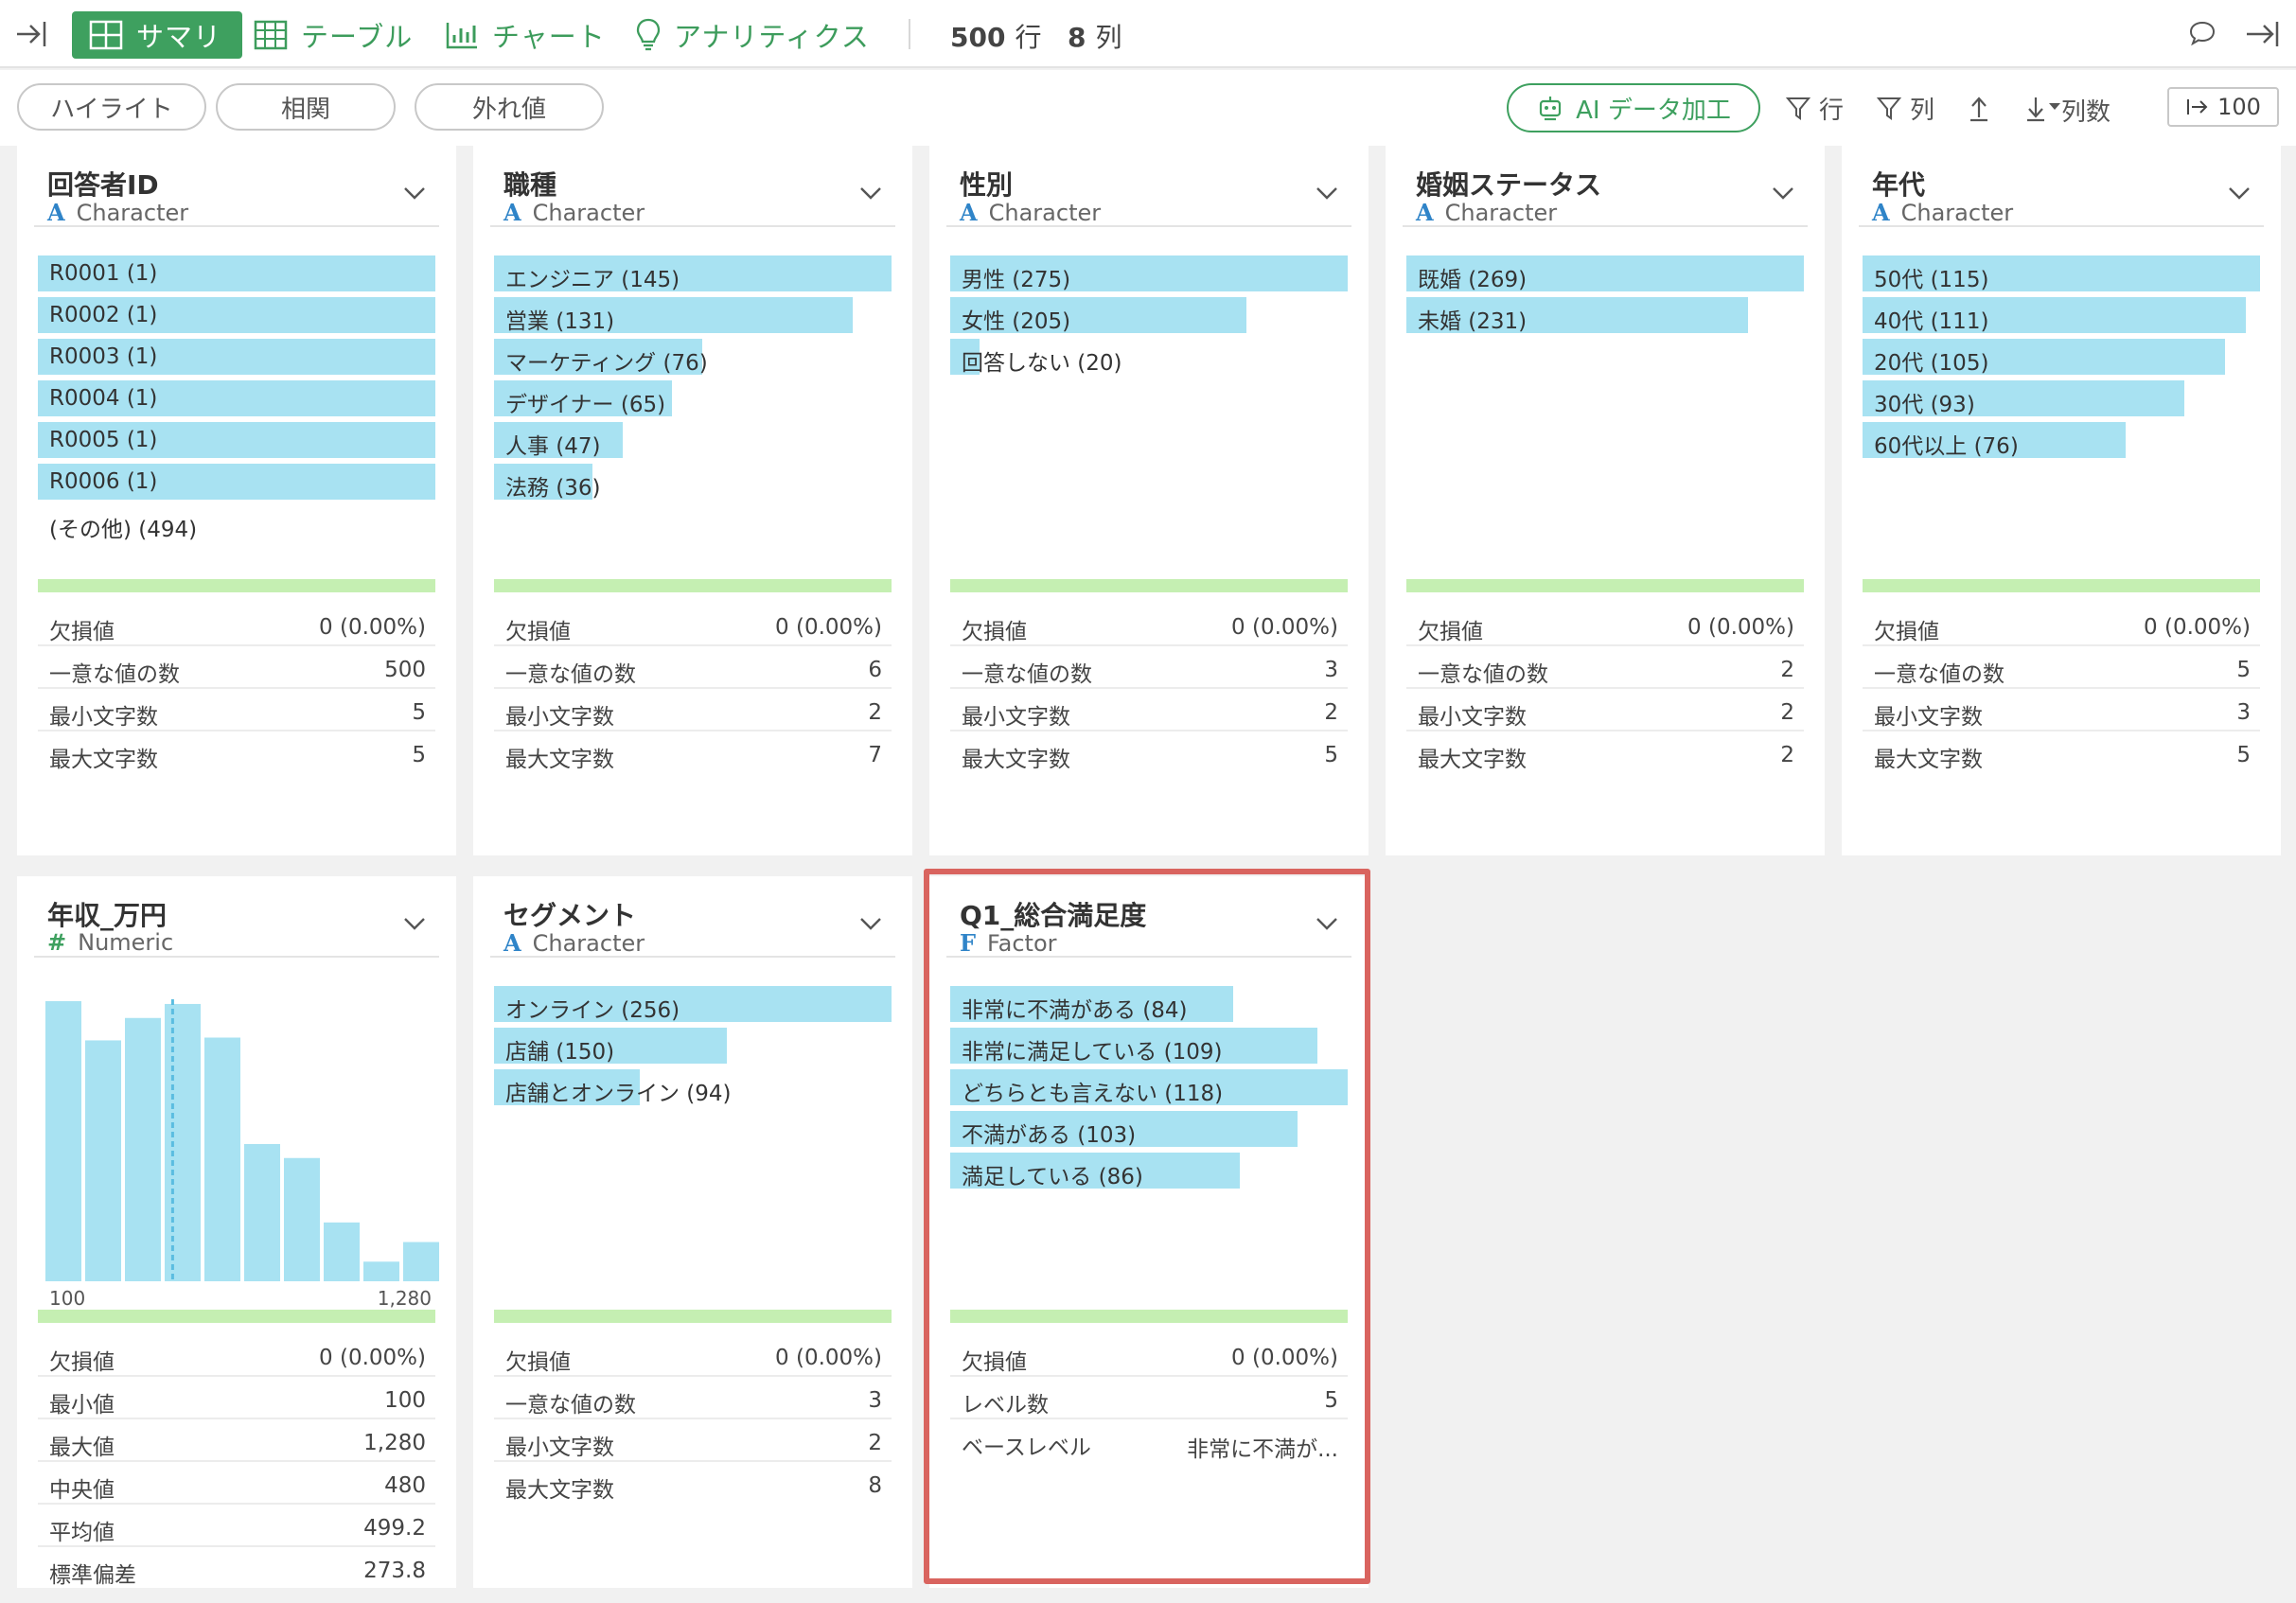 Image resolution: width=2296 pixels, height=1603 pixels. I want to click on collapse-left-icon, so click(32, 34).